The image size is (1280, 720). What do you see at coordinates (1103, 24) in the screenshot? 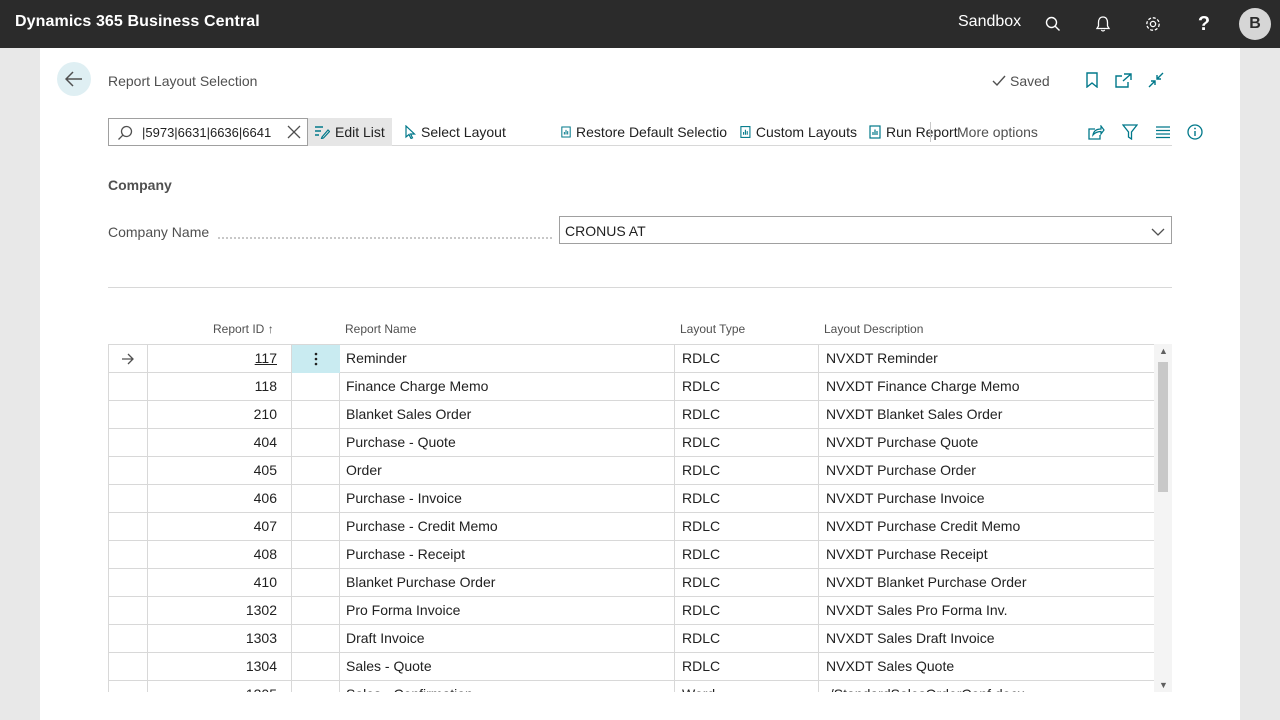
I see `bell-icon` at bounding box center [1103, 24].